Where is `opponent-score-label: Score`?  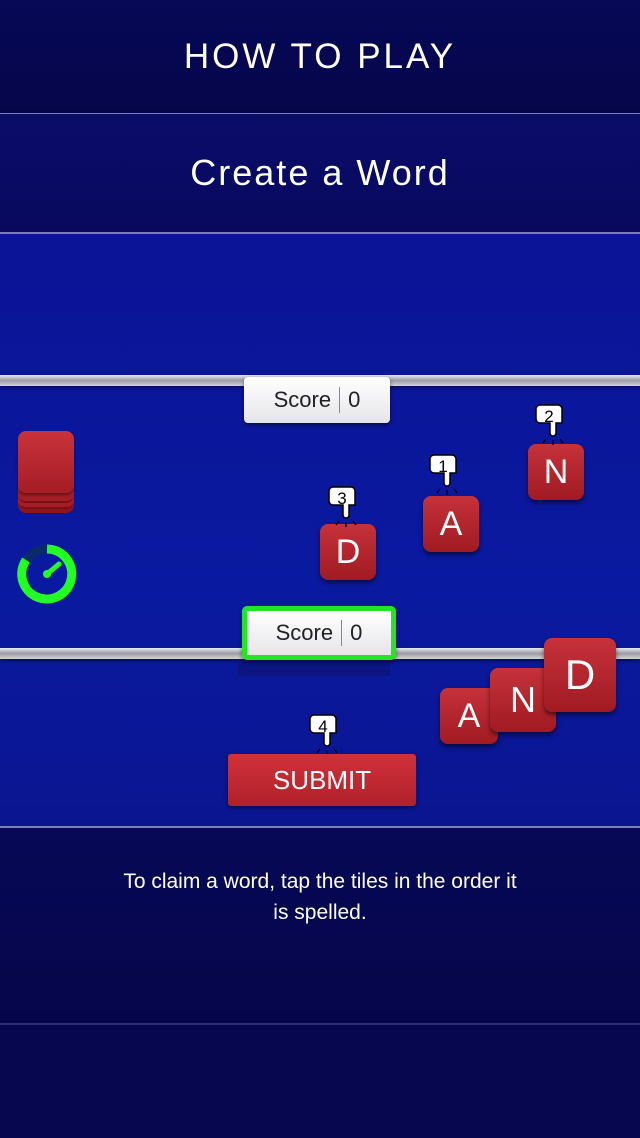
opponent-score-label: Score is located at coordinates (302, 399).